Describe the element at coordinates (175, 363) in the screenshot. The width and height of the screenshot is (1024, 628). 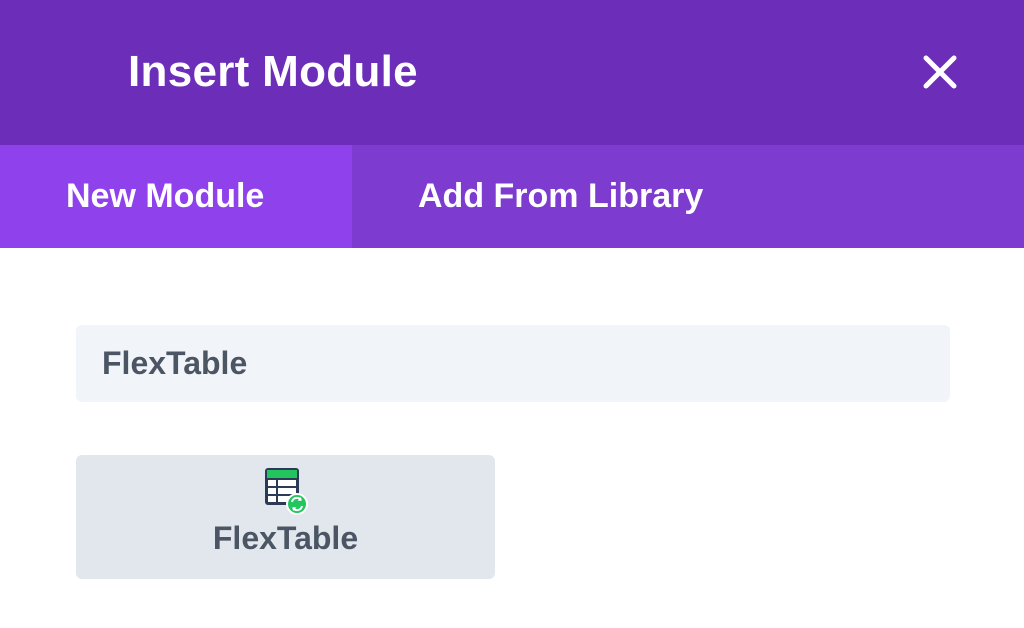
I see `search-input-value: FlexTable` at that location.